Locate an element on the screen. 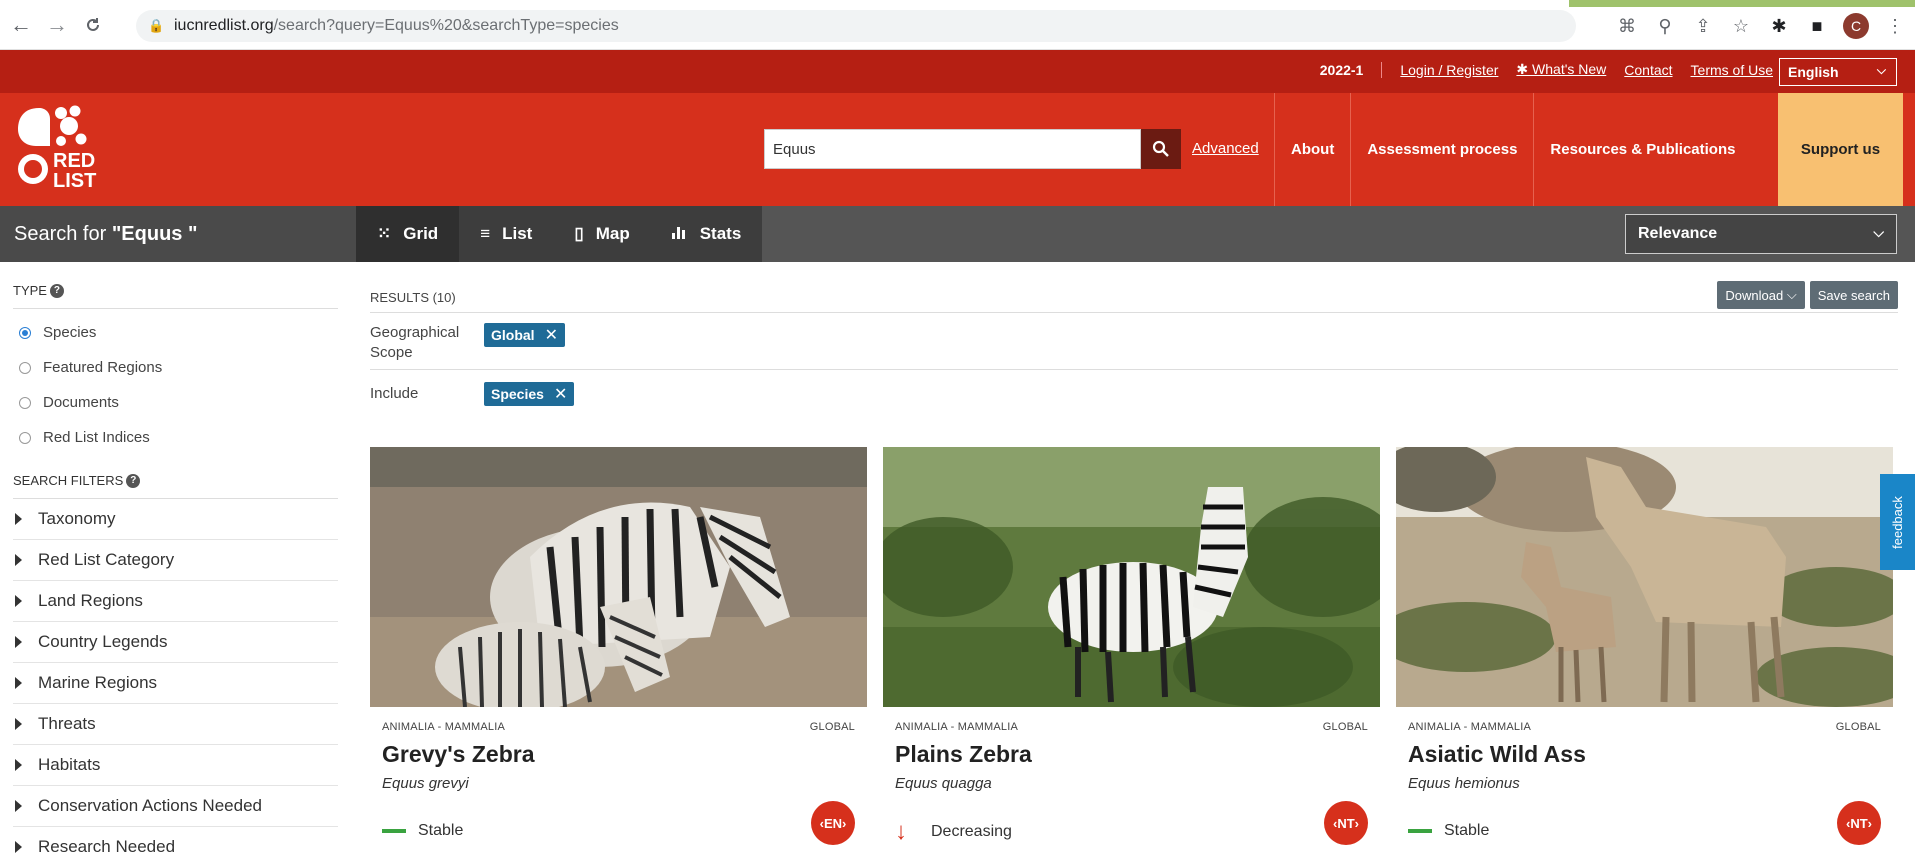  filter-land-regions: Land Regions is located at coordinates (175, 601).